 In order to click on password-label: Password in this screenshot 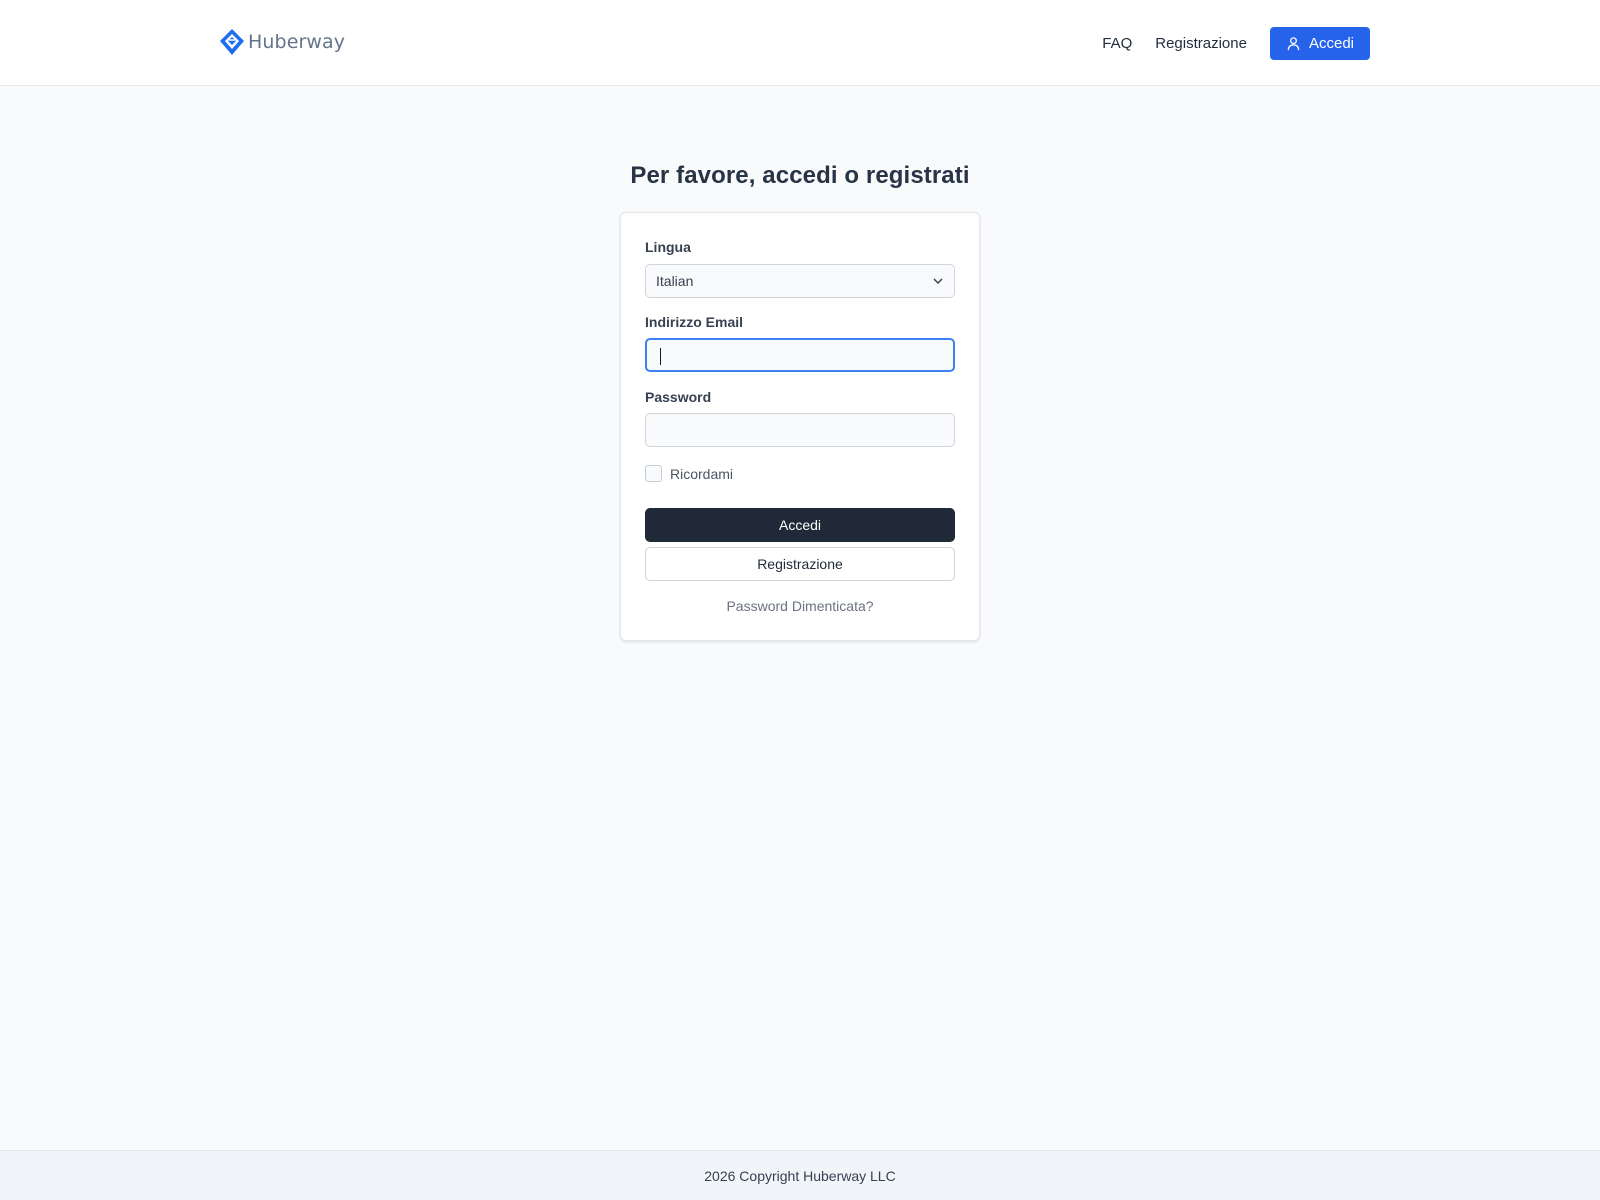, I will do `click(678, 397)`.